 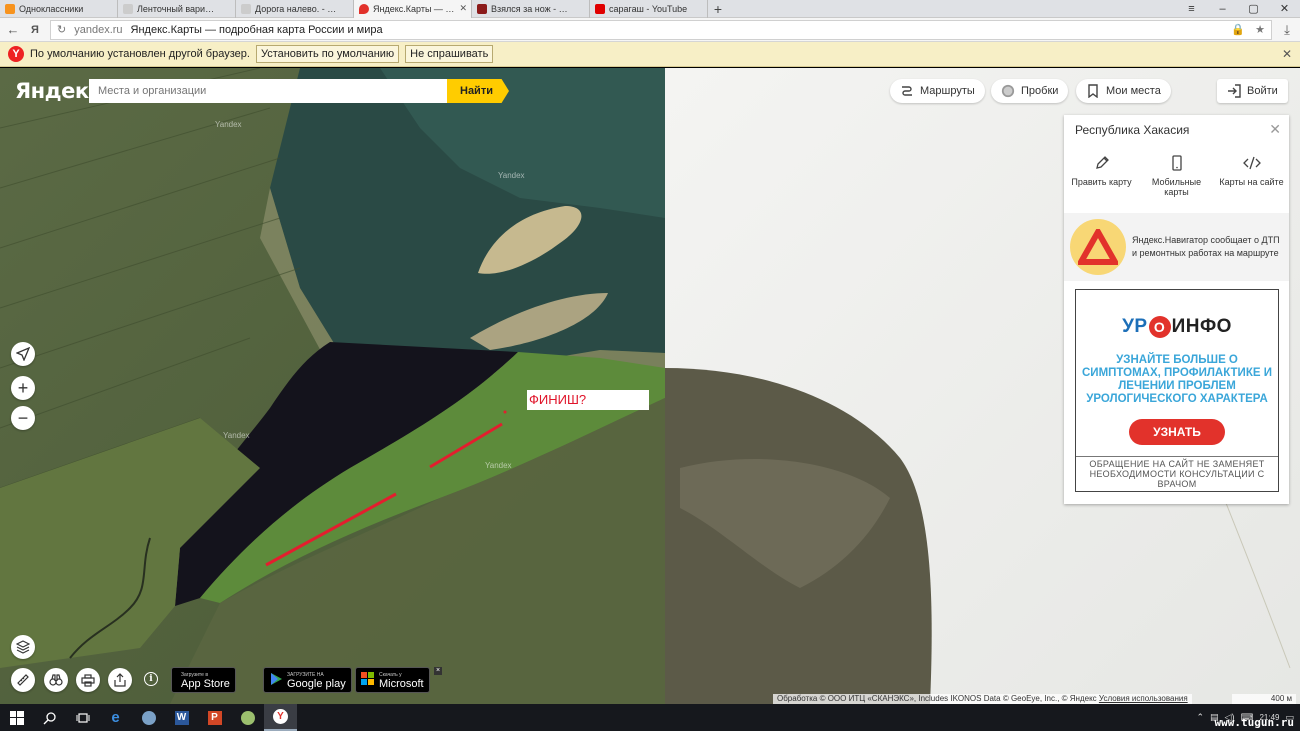 I want to click on app-store-badge: Загрузите в App Store, so click(x=203, y=680).